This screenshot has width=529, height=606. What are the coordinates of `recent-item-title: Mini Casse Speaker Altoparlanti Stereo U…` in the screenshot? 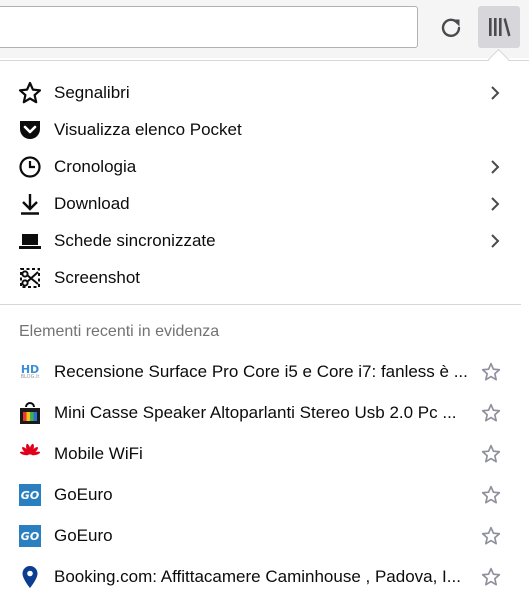 It's located at (255, 412).